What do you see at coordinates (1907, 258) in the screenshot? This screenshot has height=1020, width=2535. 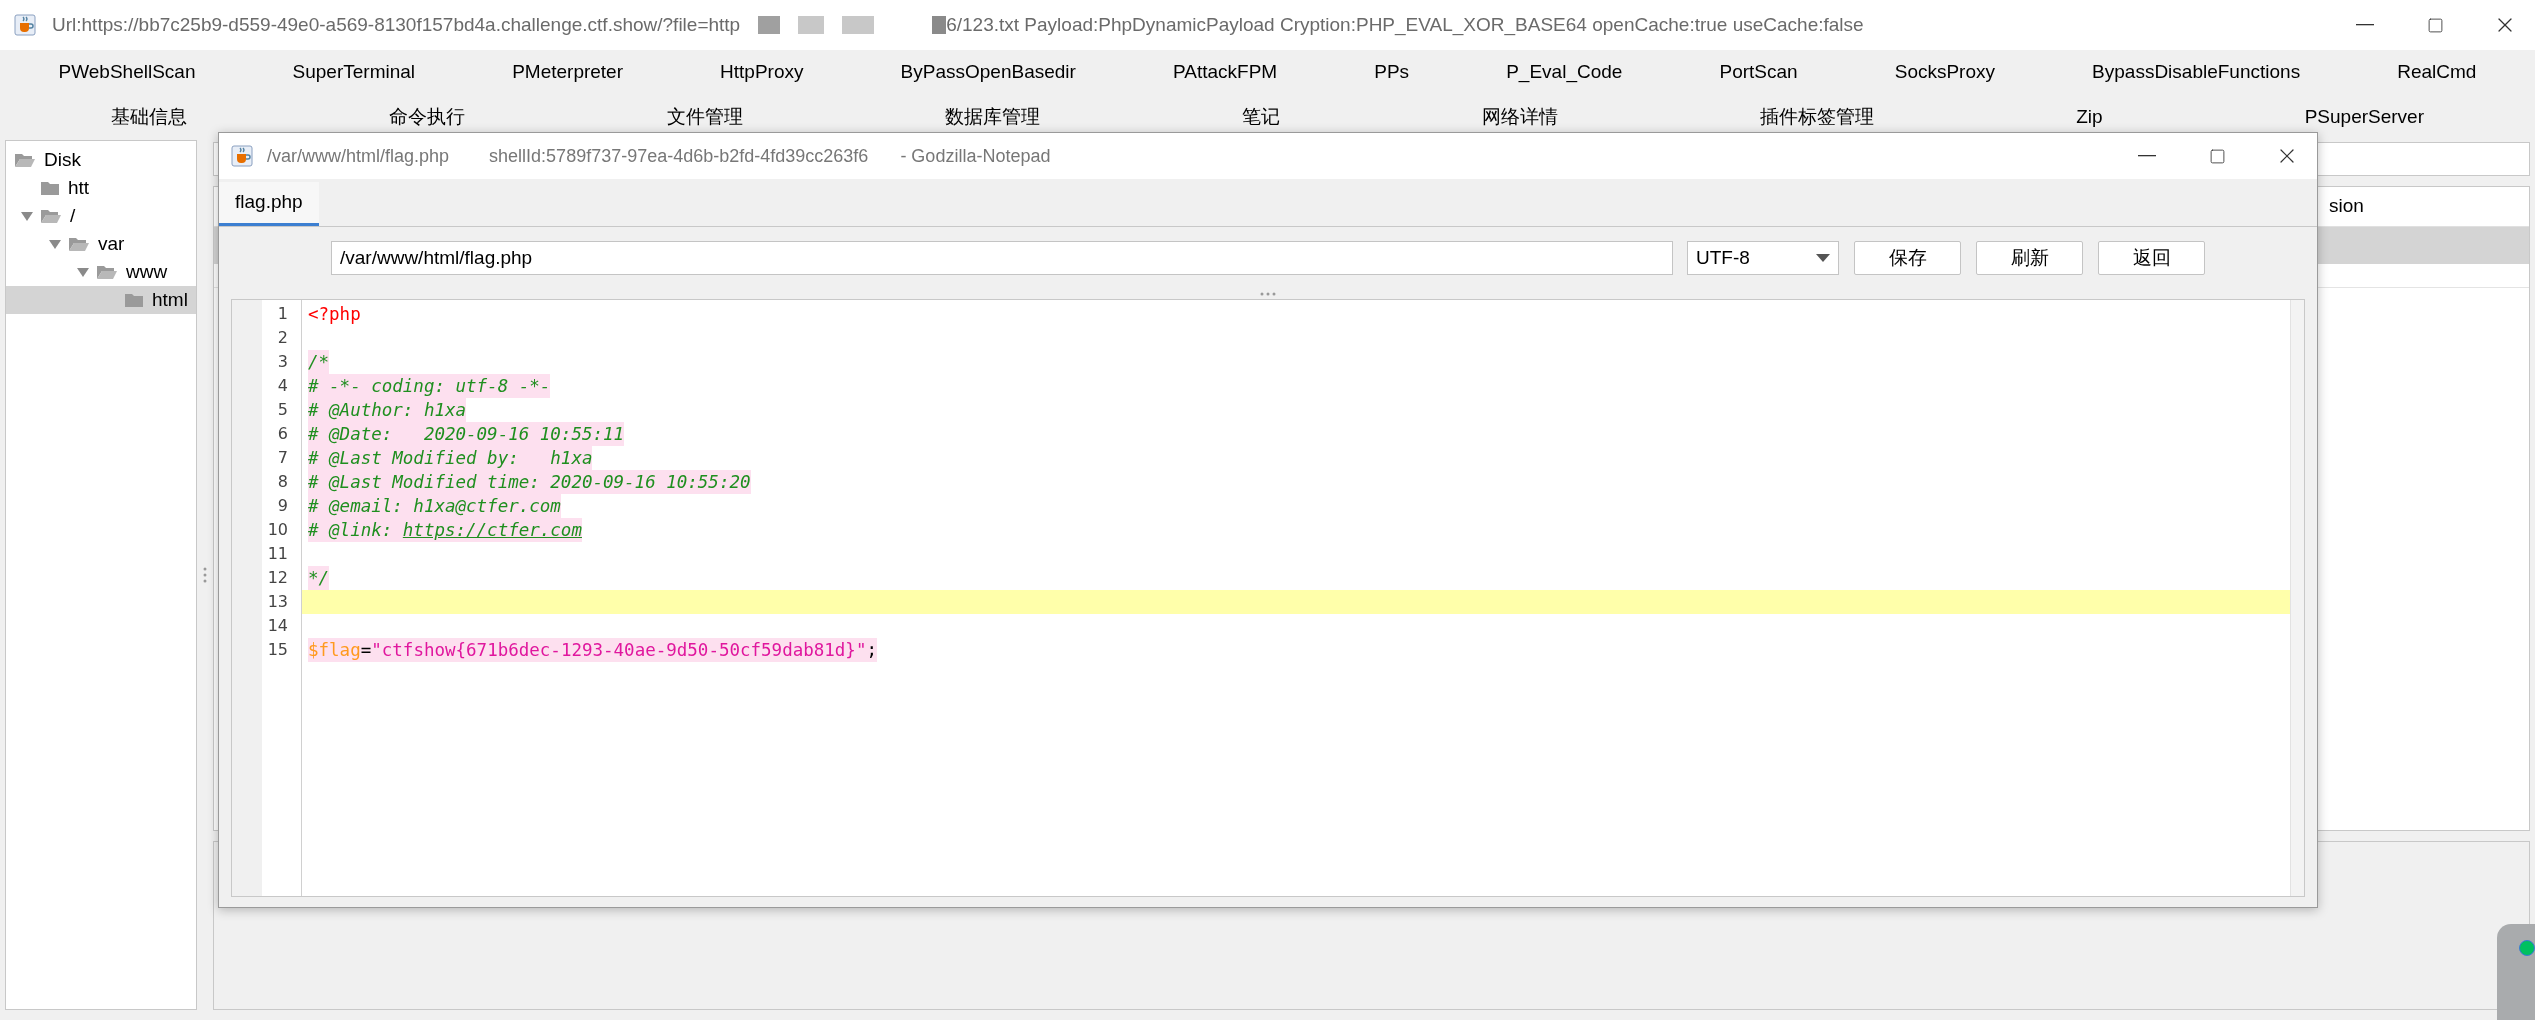 I see `toolbar-button: 保存` at bounding box center [1907, 258].